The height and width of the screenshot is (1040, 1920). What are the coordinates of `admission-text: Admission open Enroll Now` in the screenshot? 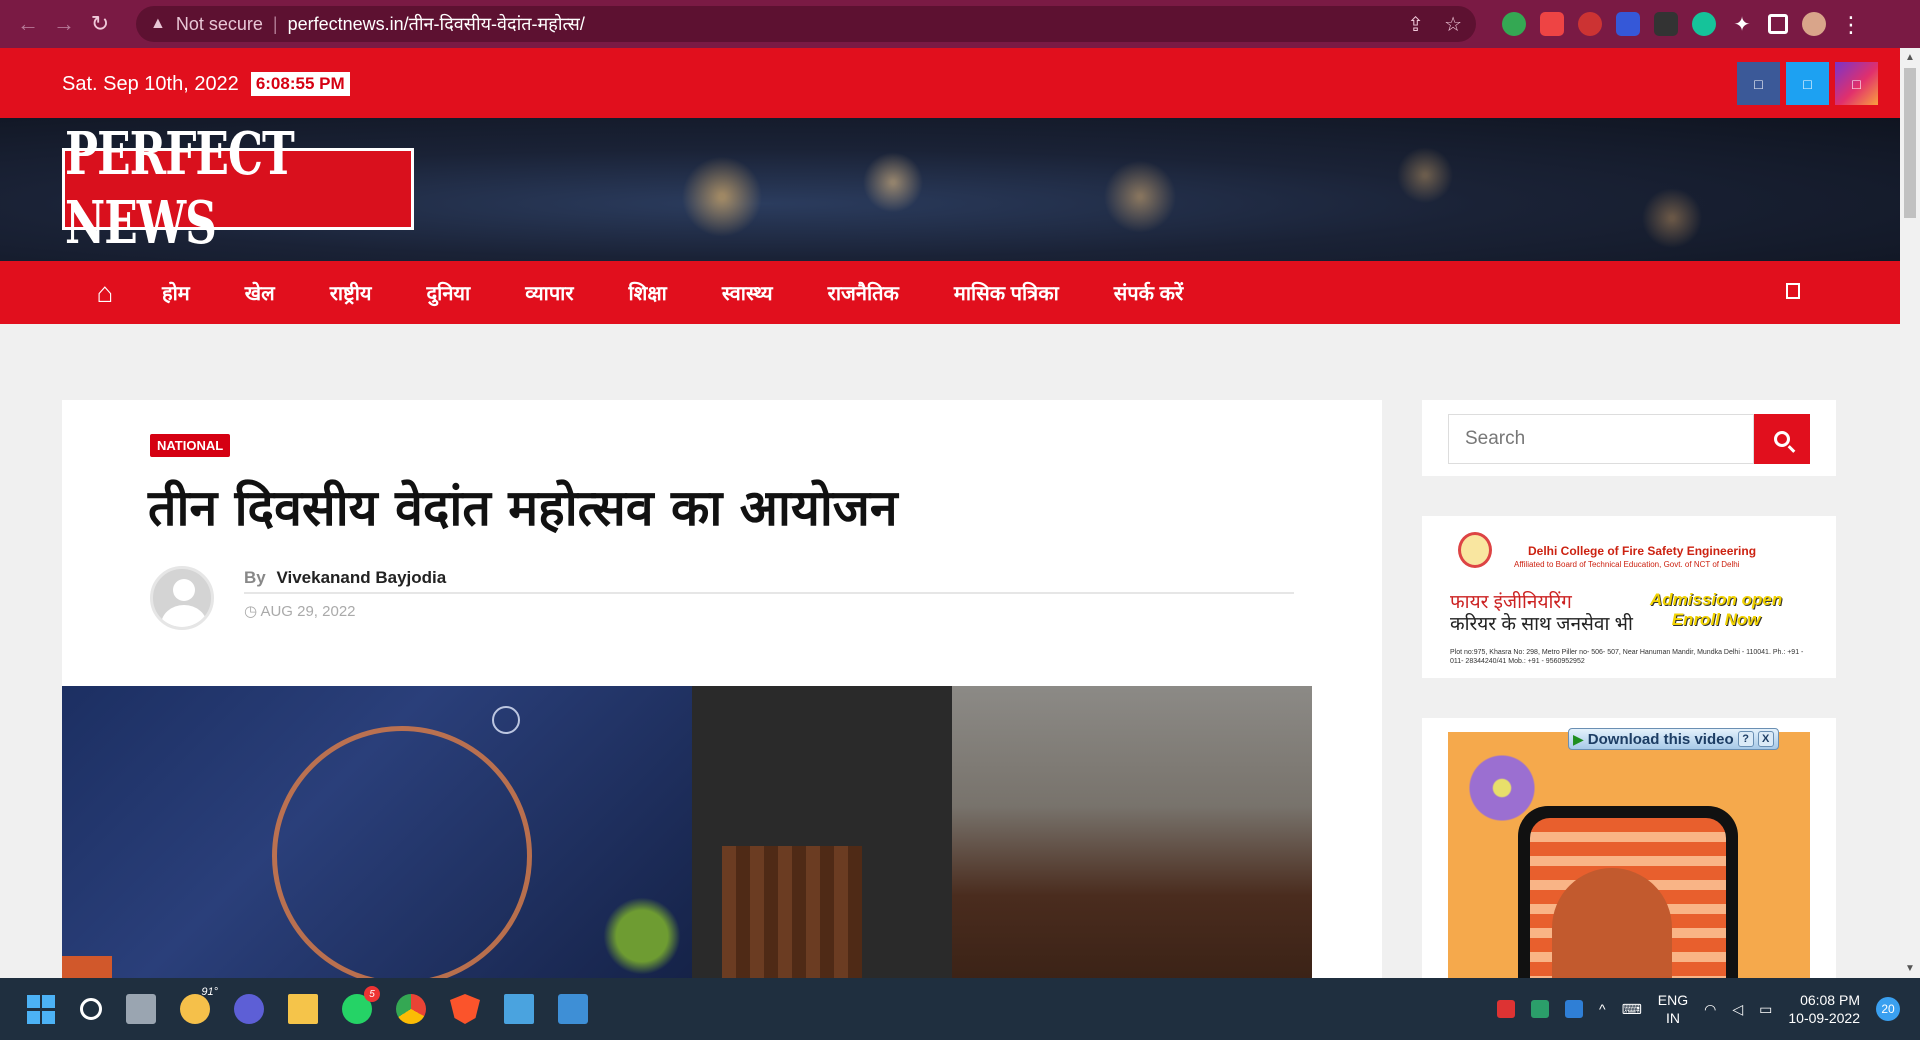 It's located at (1716, 610).